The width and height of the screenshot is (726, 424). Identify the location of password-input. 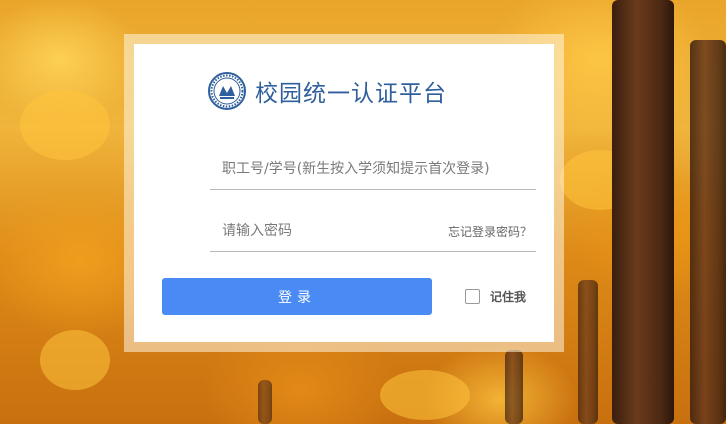
(322, 231).